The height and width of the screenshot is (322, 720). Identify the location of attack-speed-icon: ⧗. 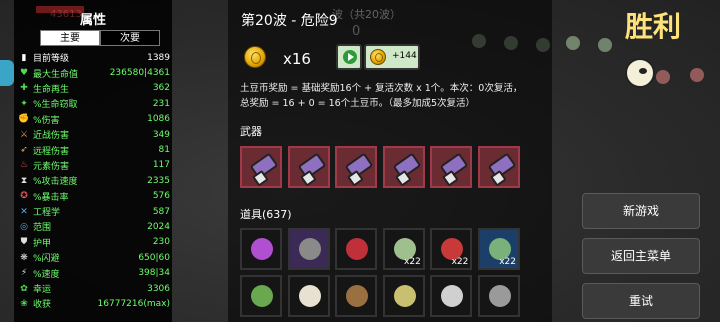
(24, 180).